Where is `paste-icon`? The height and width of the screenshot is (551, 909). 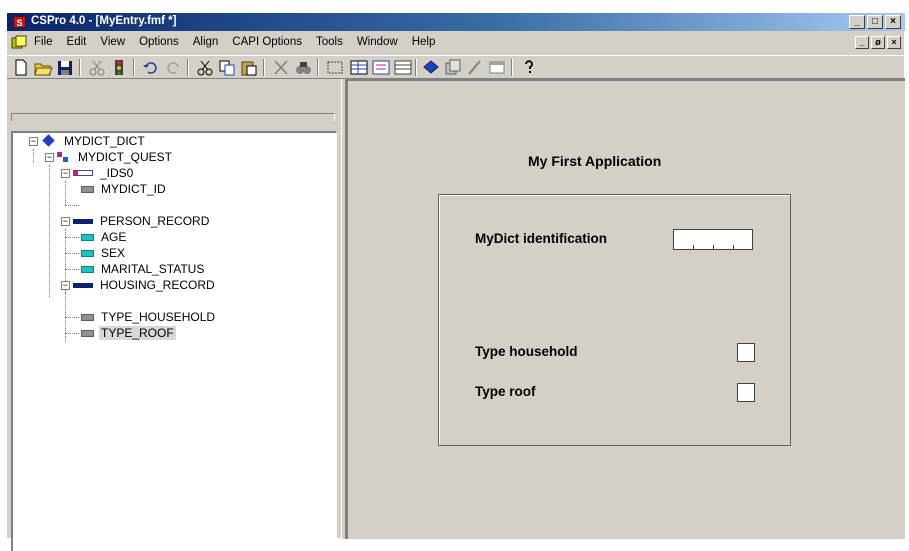 paste-icon is located at coordinates (249, 67).